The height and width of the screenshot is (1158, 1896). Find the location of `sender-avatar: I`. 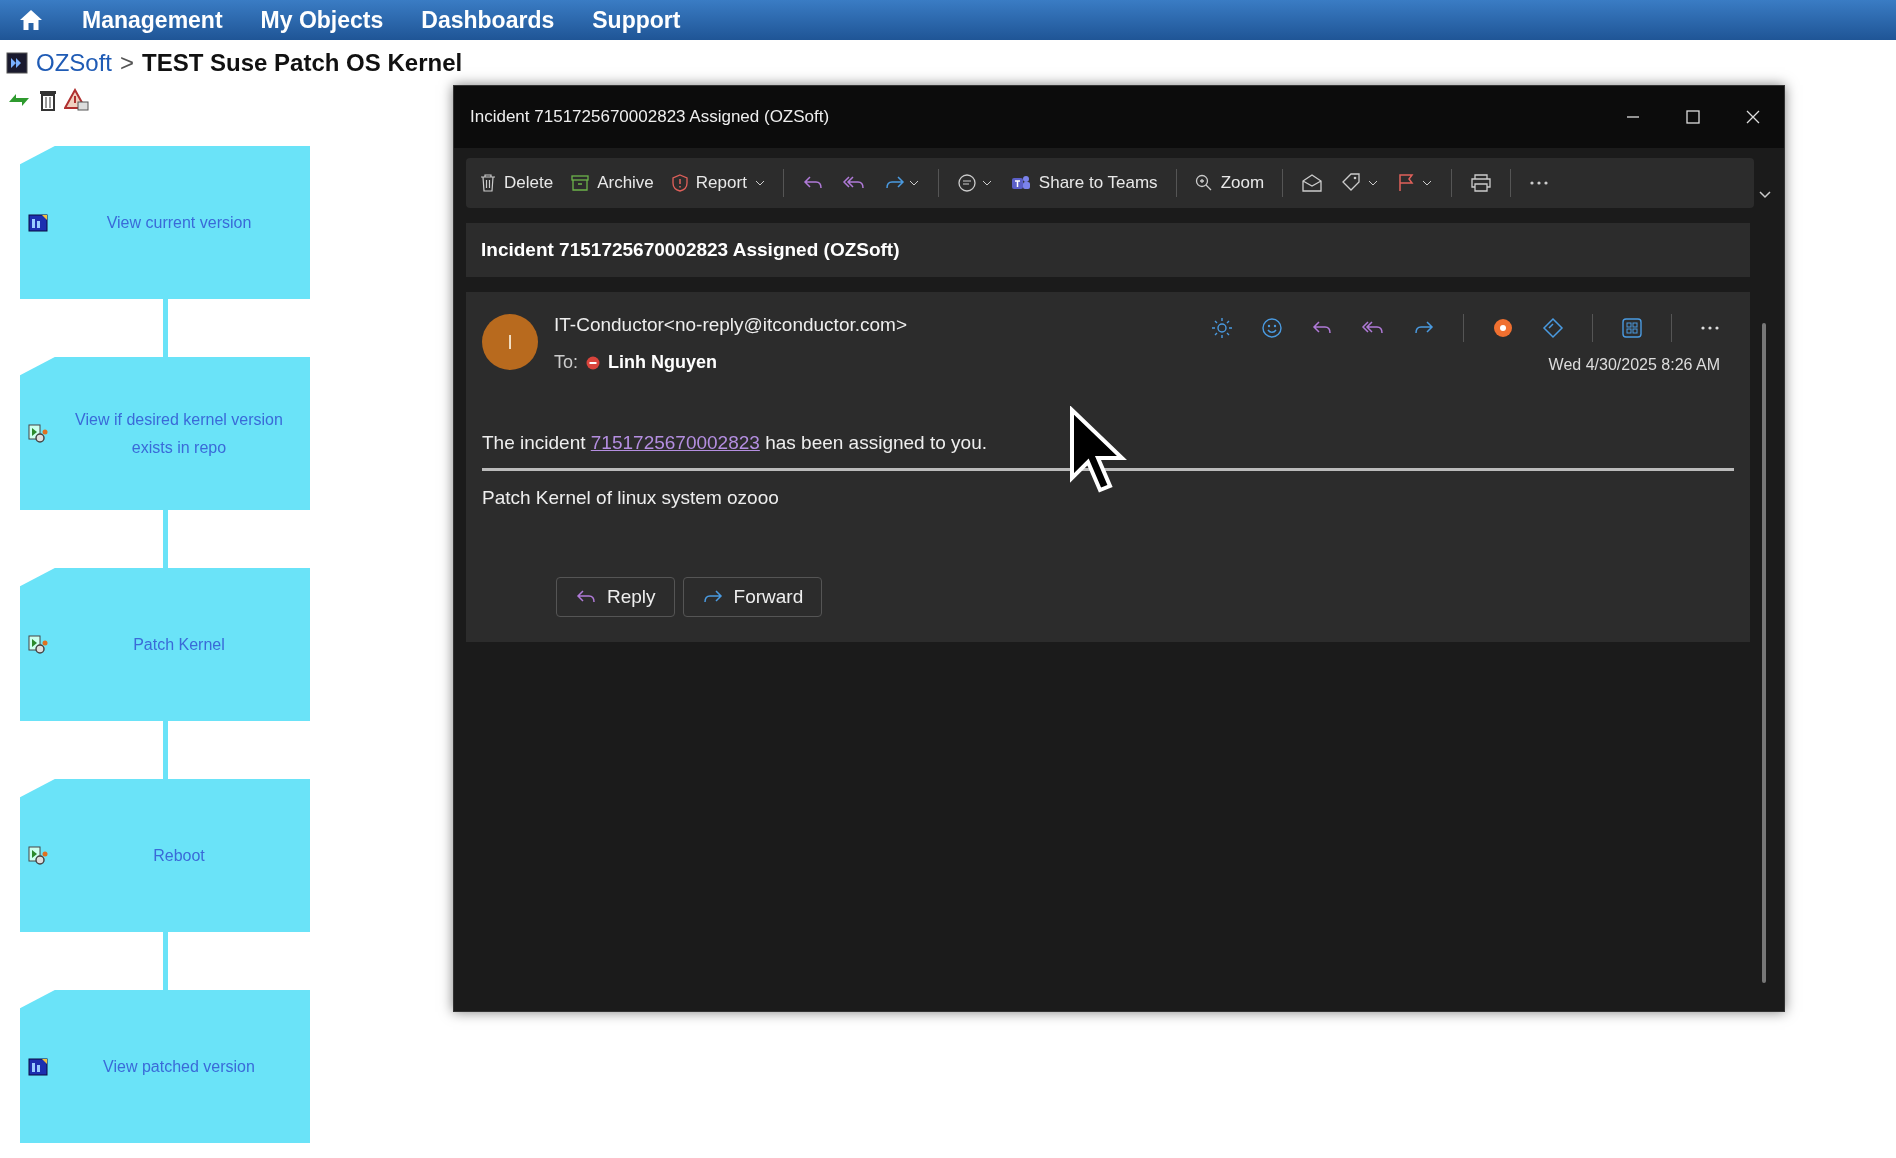

sender-avatar: I is located at coordinates (510, 342).